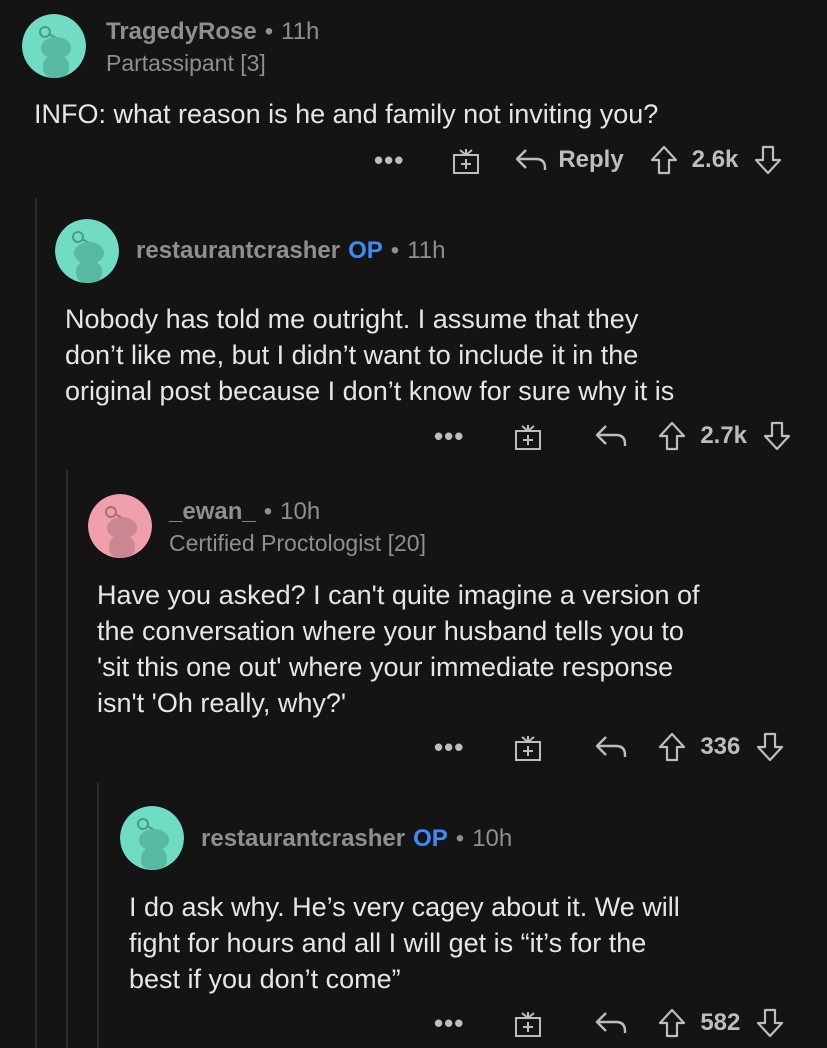 The width and height of the screenshot is (827, 1048). I want to click on comment-actions: ••• Reply 2.6k, so click(578, 160).